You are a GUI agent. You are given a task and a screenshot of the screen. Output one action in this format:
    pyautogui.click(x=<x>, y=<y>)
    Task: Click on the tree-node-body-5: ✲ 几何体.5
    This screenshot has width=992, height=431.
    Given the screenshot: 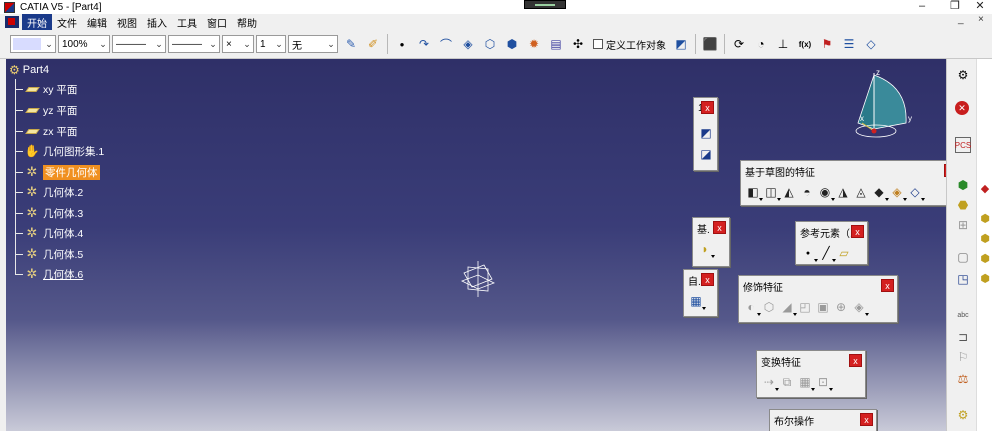 What is the action you would take?
    pyautogui.click(x=49, y=254)
    